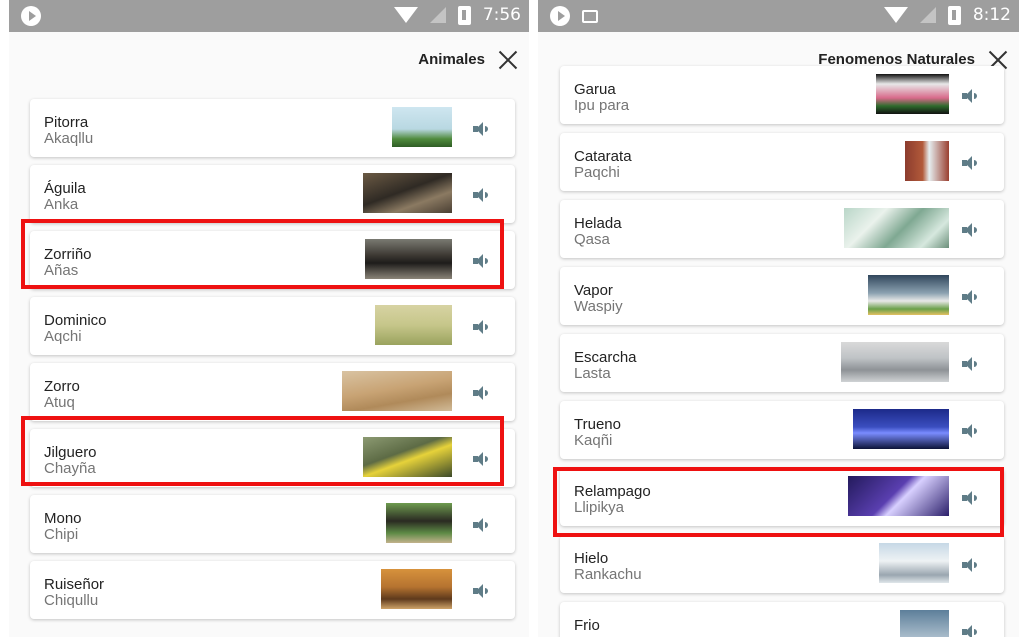 This screenshot has height=637, width=1019. I want to click on item-name: Frio, so click(587, 625).